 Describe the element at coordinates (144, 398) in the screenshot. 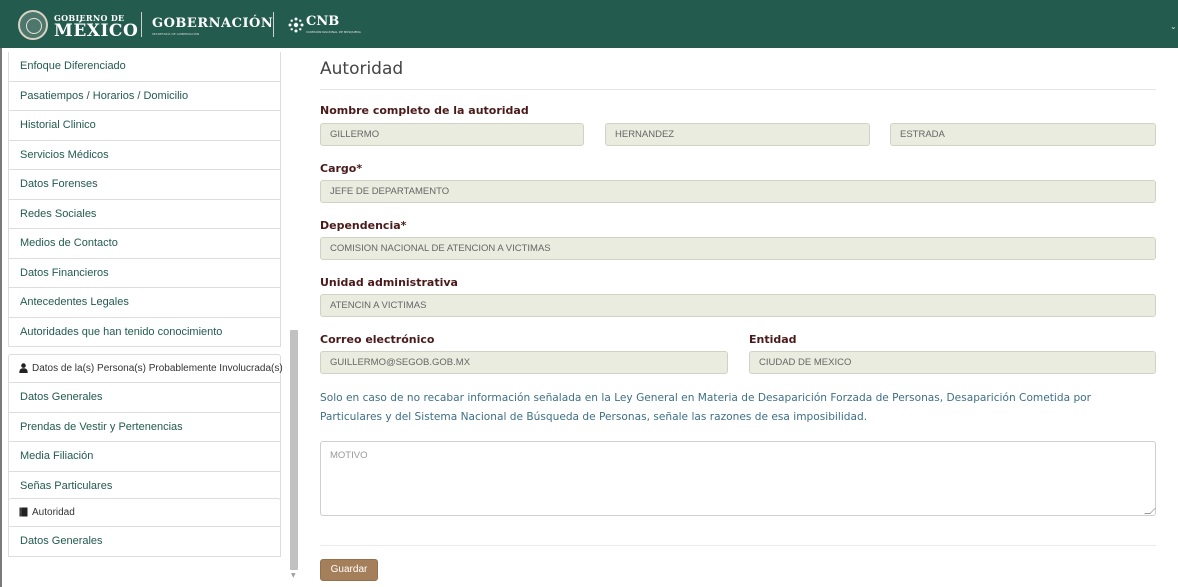

I see `sidebar-item-datos-generales-involucrada: Datos Generales` at that location.